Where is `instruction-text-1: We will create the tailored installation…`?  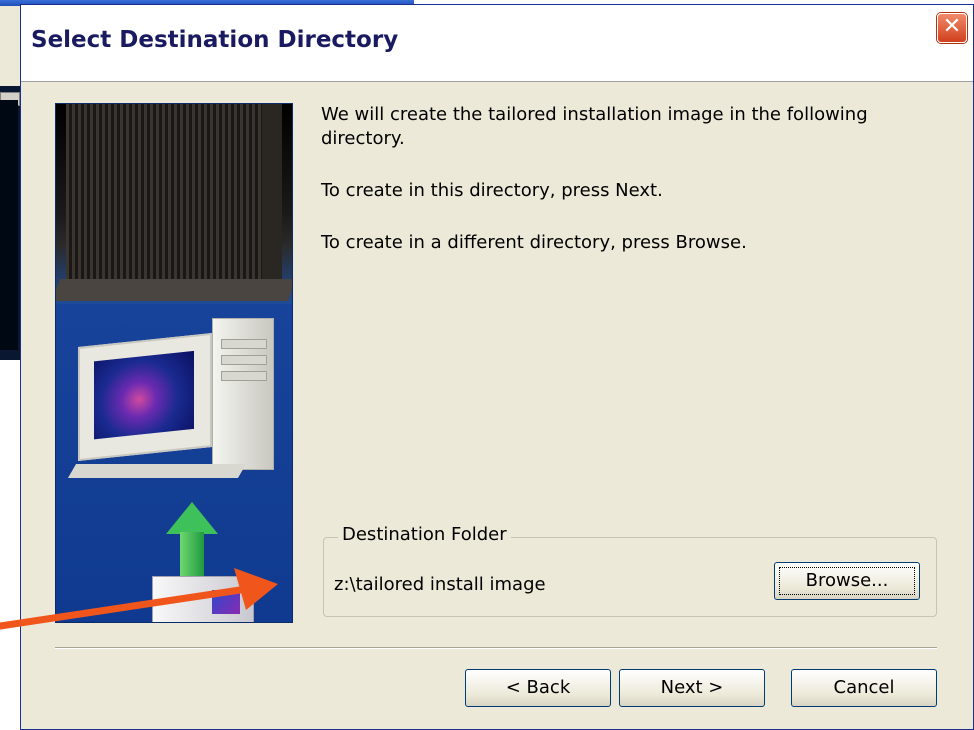 instruction-text-1: We will create the tailored installation… is located at coordinates (594, 126).